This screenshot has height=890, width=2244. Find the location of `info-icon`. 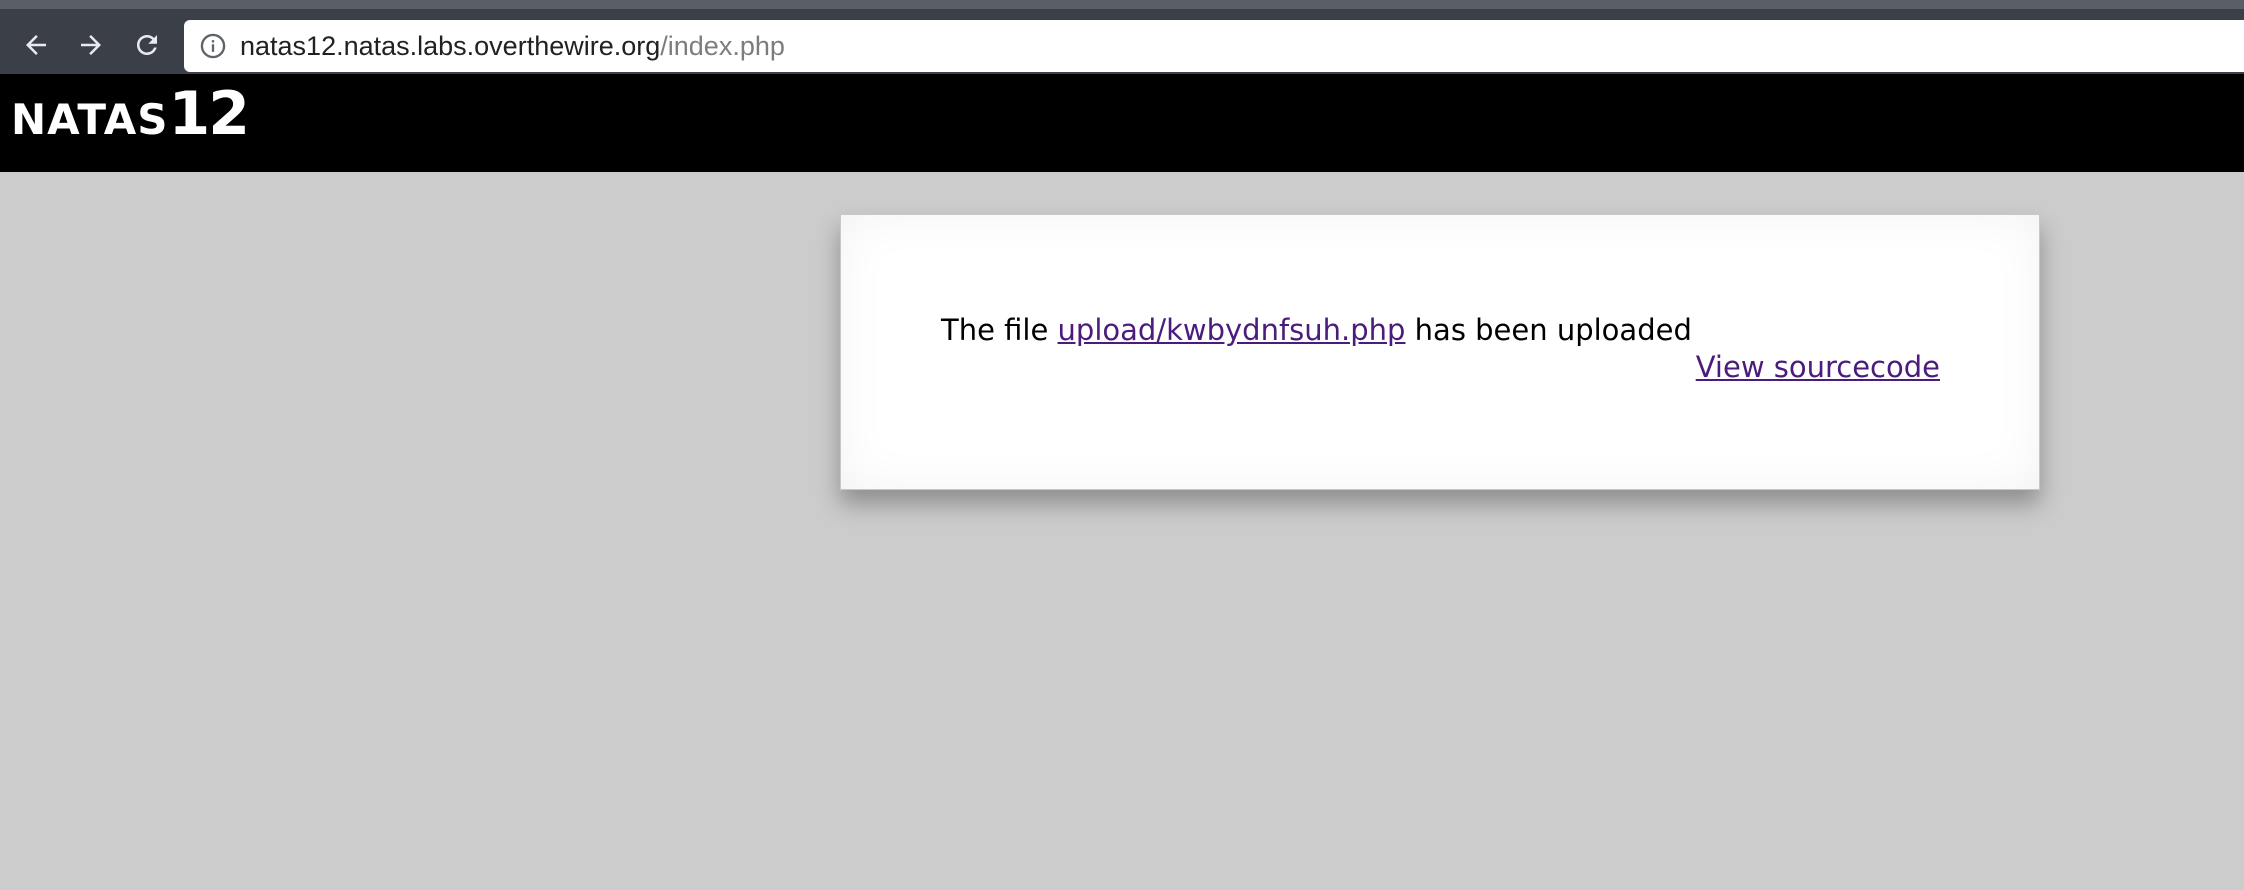

info-icon is located at coordinates (213, 46).